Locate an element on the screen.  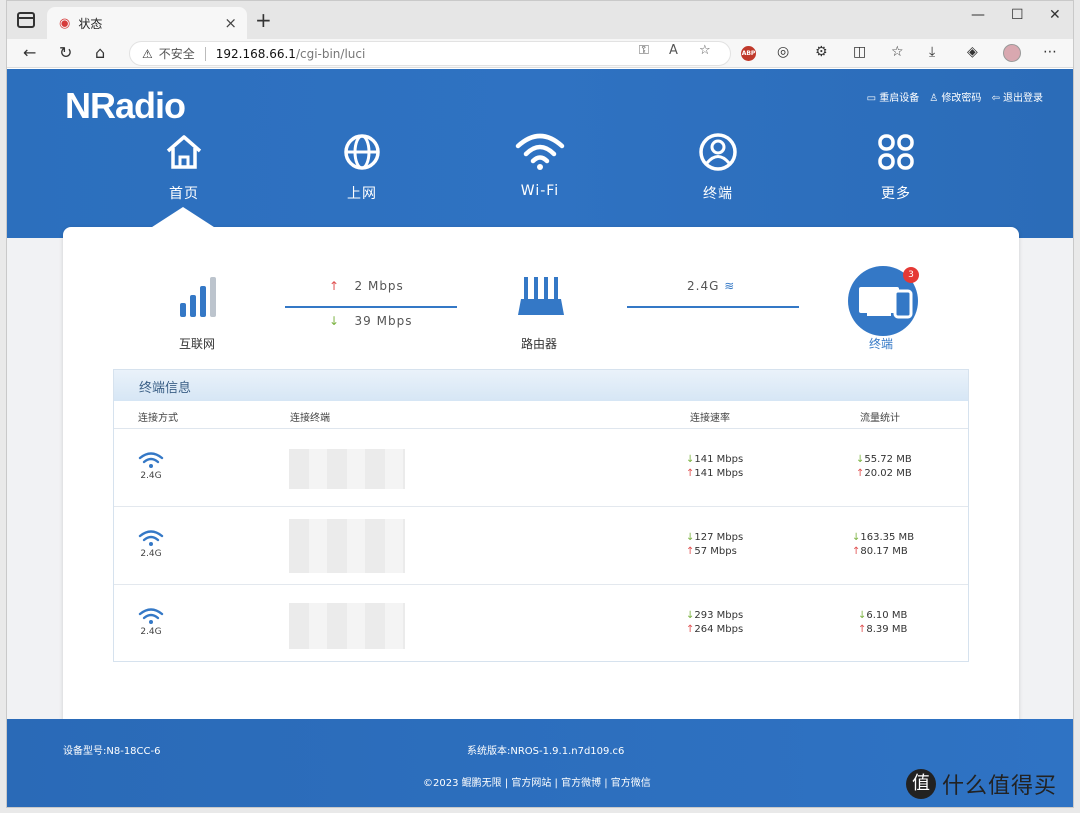
globe-icon is located at coordinates (362, 152).